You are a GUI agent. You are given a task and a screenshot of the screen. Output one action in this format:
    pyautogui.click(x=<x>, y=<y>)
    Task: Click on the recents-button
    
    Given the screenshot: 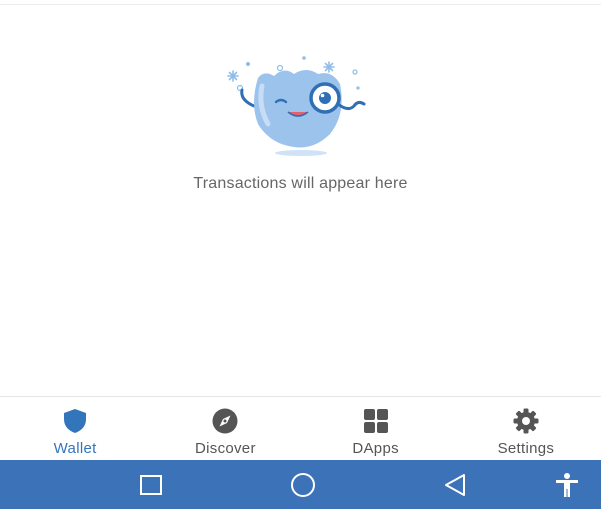 What is the action you would take?
    pyautogui.click(x=151, y=485)
    